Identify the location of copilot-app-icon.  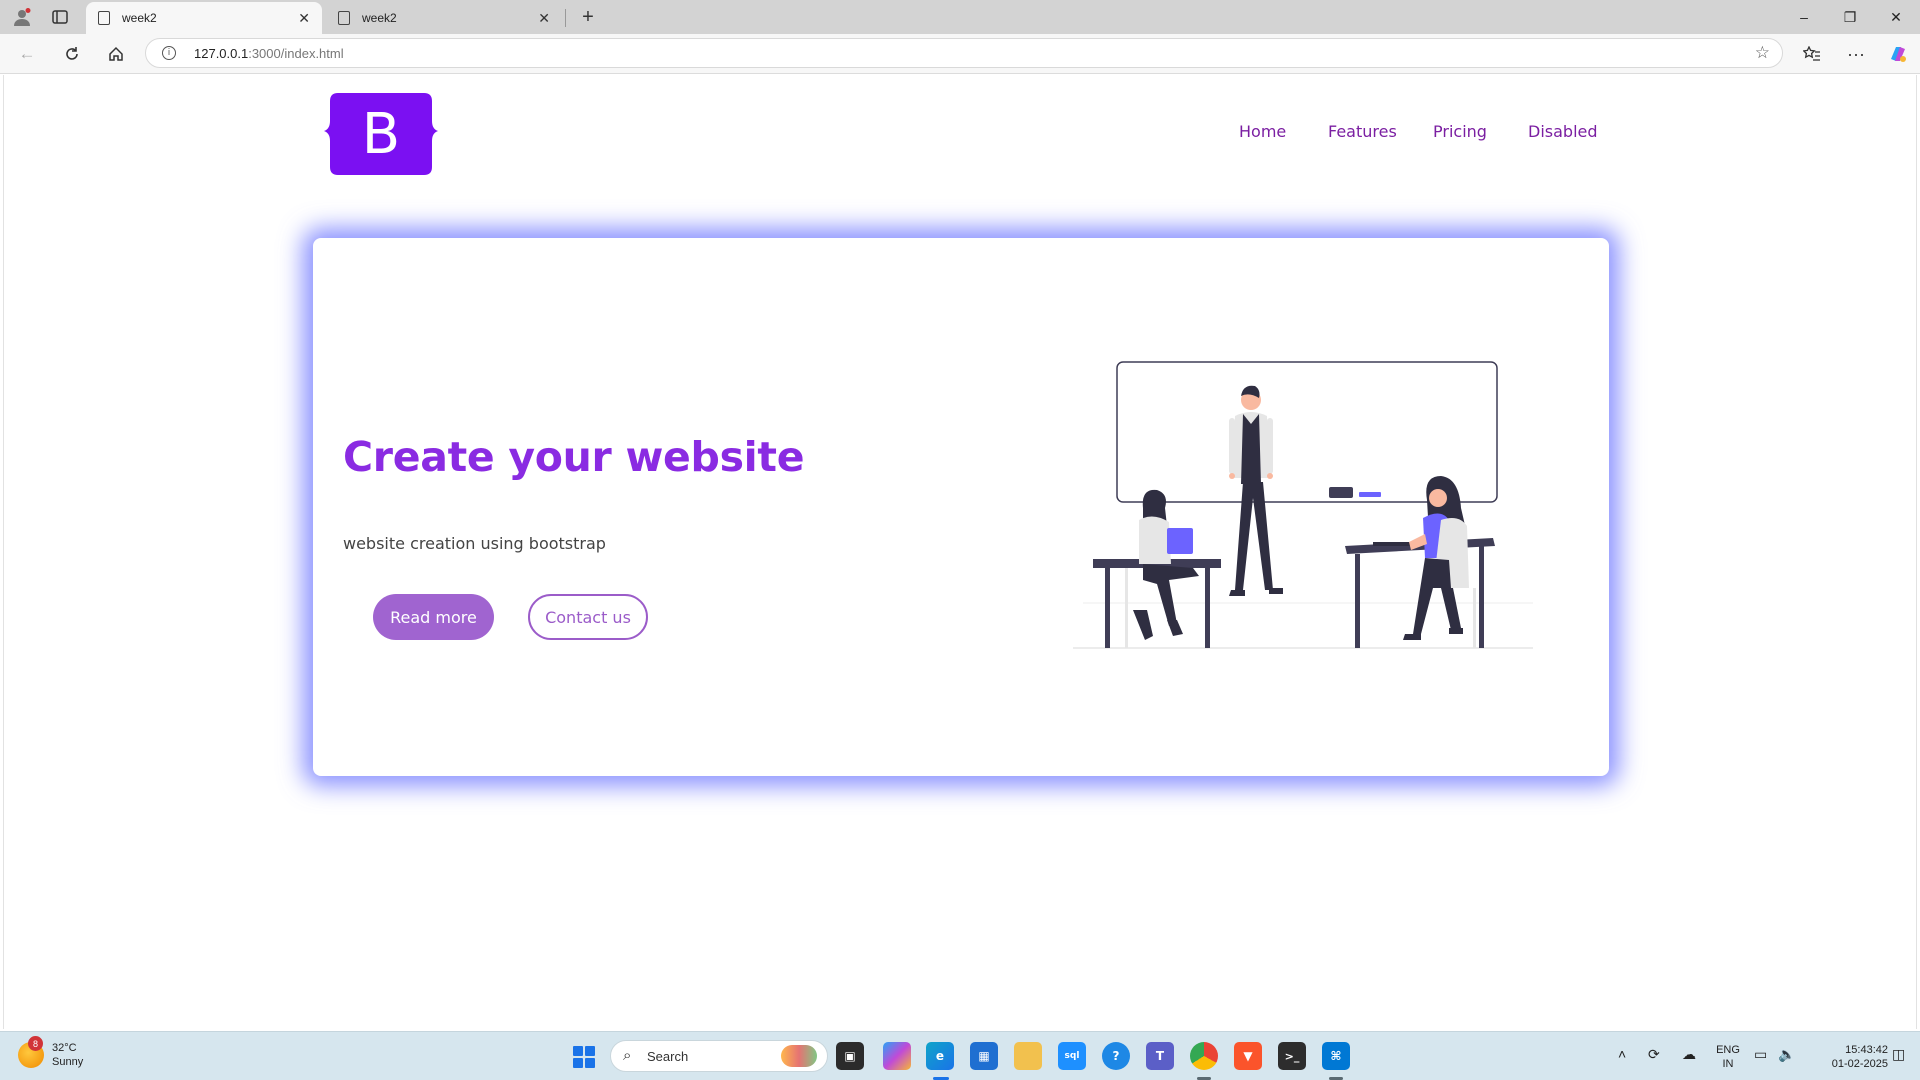
(897, 1056).